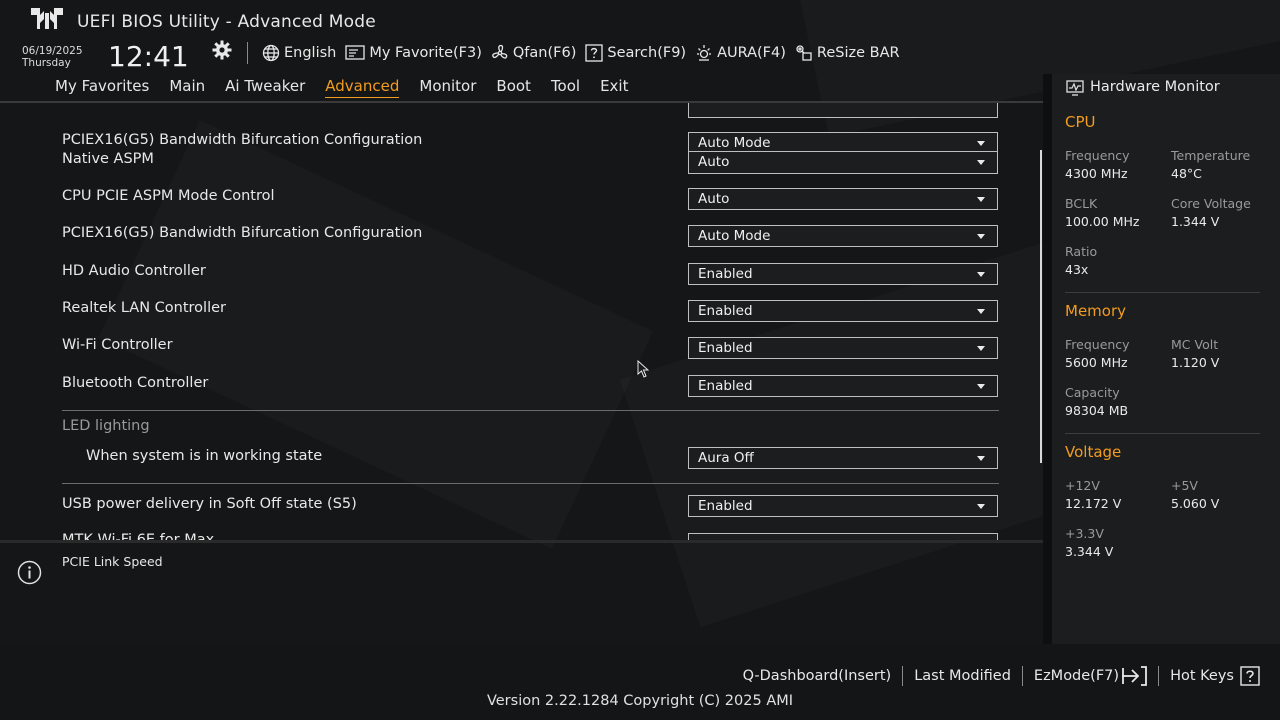 The width and height of the screenshot is (1280, 720). What do you see at coordinates (640, 701) in the screenshot?
I see `version-text: Version 2.22.1284 Copyright (C) 2025 AMI` at bounding box center [640, 701].